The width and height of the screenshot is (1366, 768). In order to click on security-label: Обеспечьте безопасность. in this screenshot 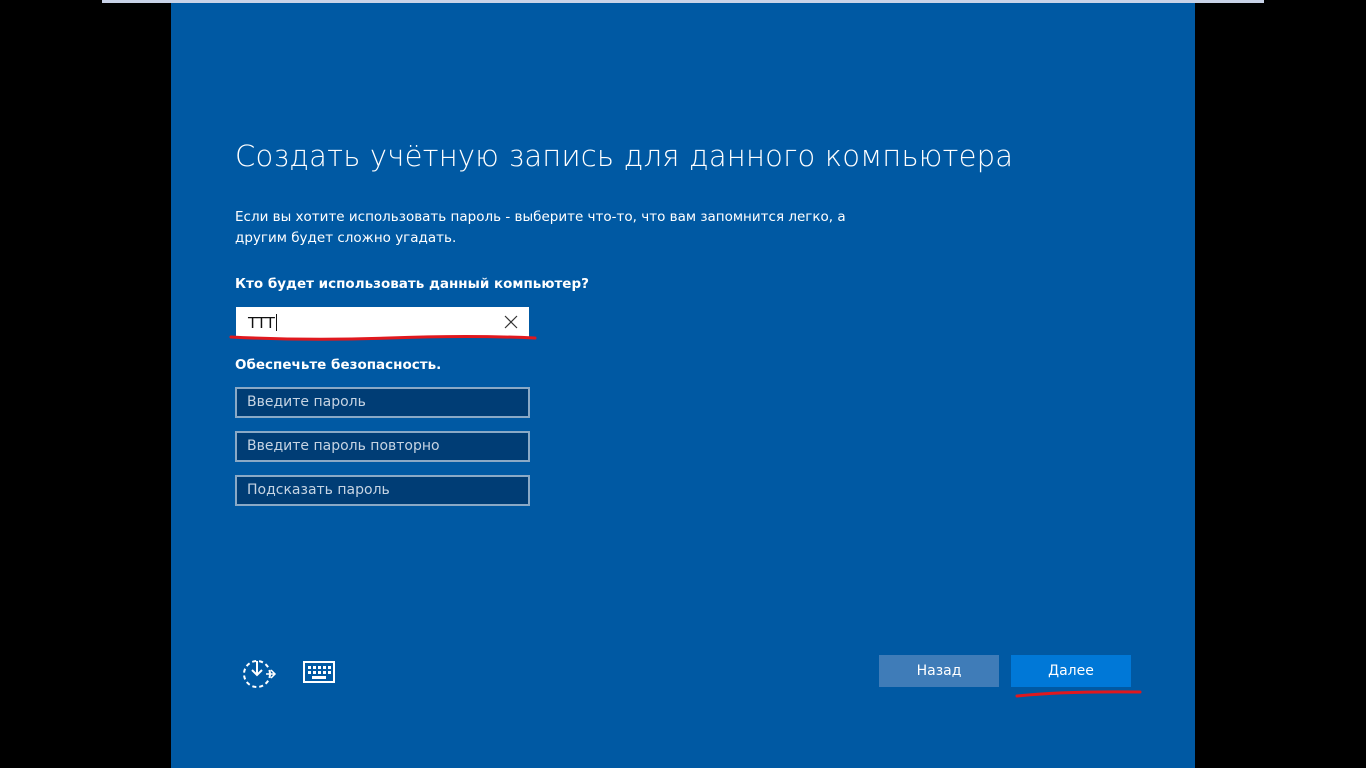, I will do `click(338, 365)`.